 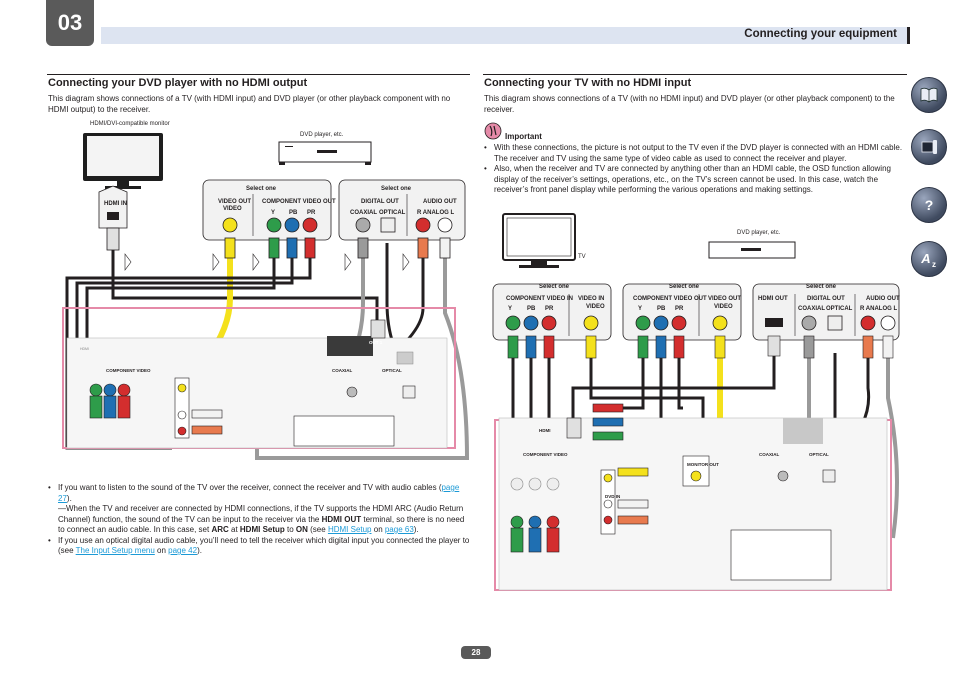 What do you see at coordinates (523, 136) in the screenshot?
I see `important-label: Important` at bounding box center [523, 136].